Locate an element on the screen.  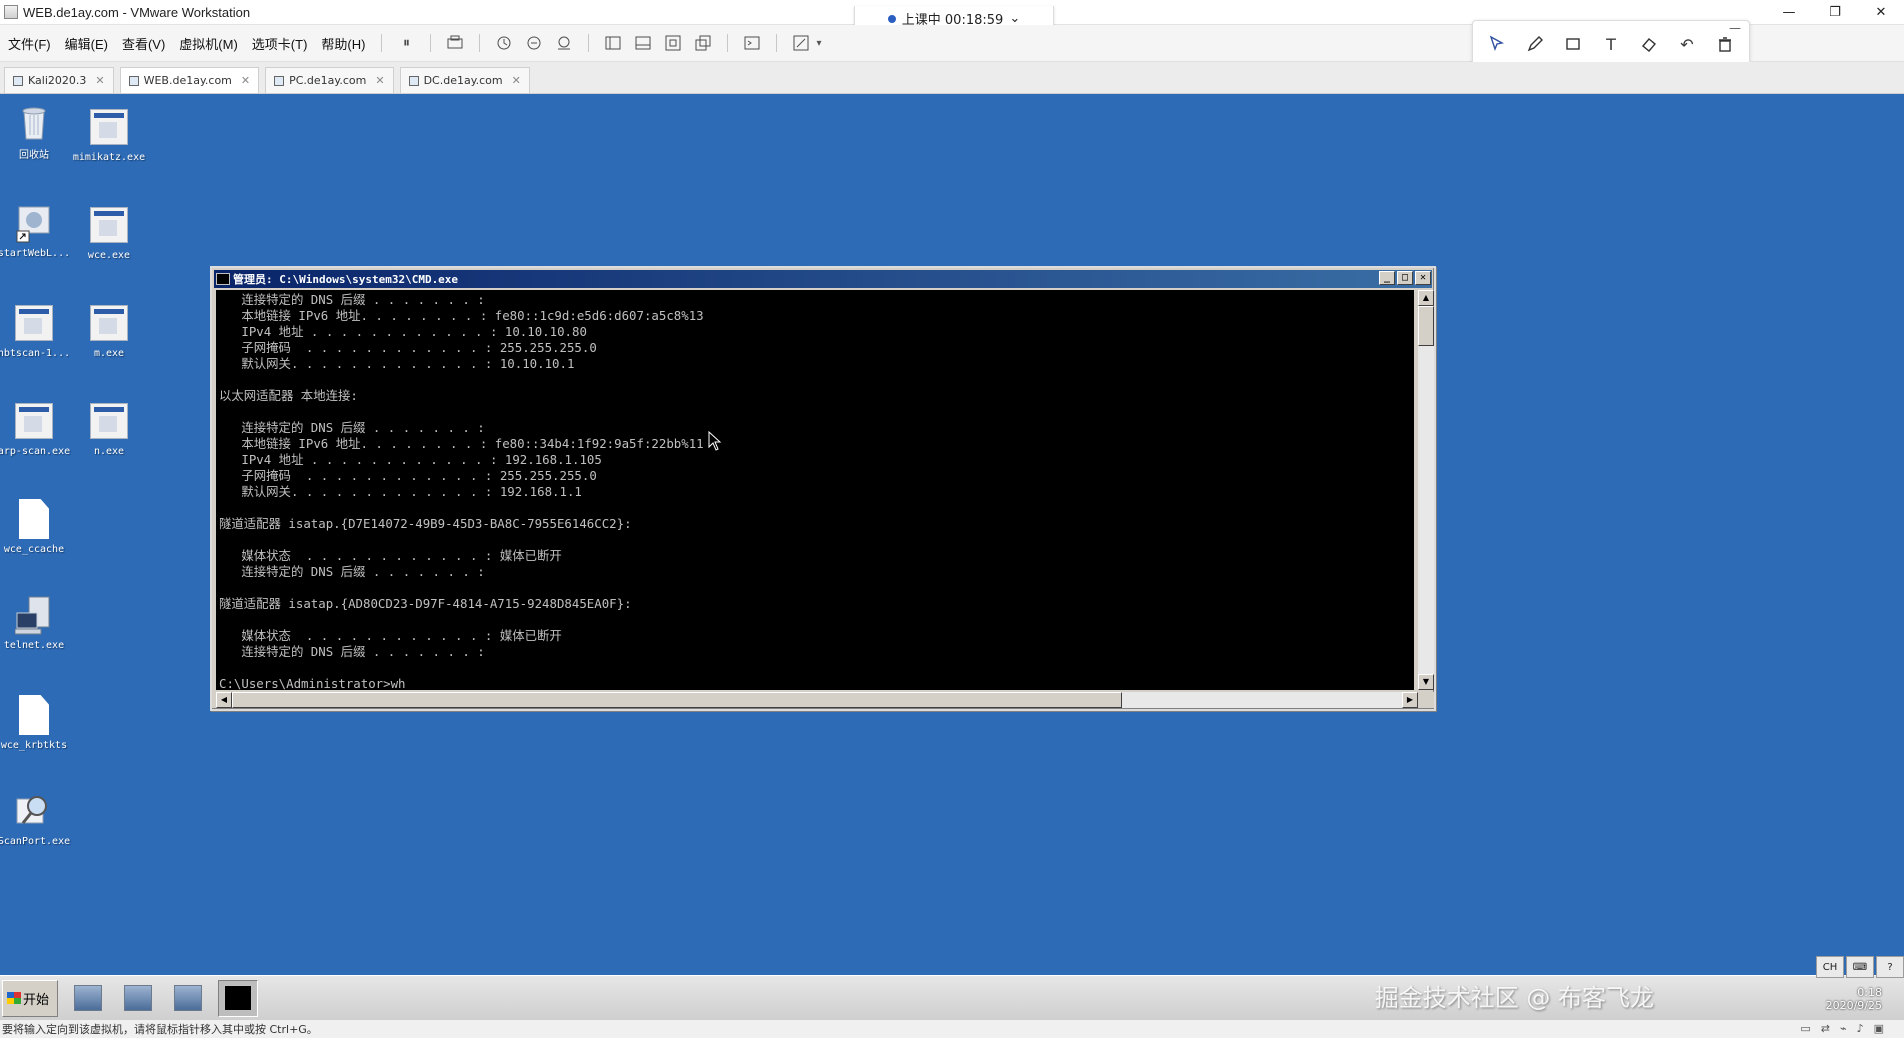
stretch-icon is located at coordinates (801, 43).